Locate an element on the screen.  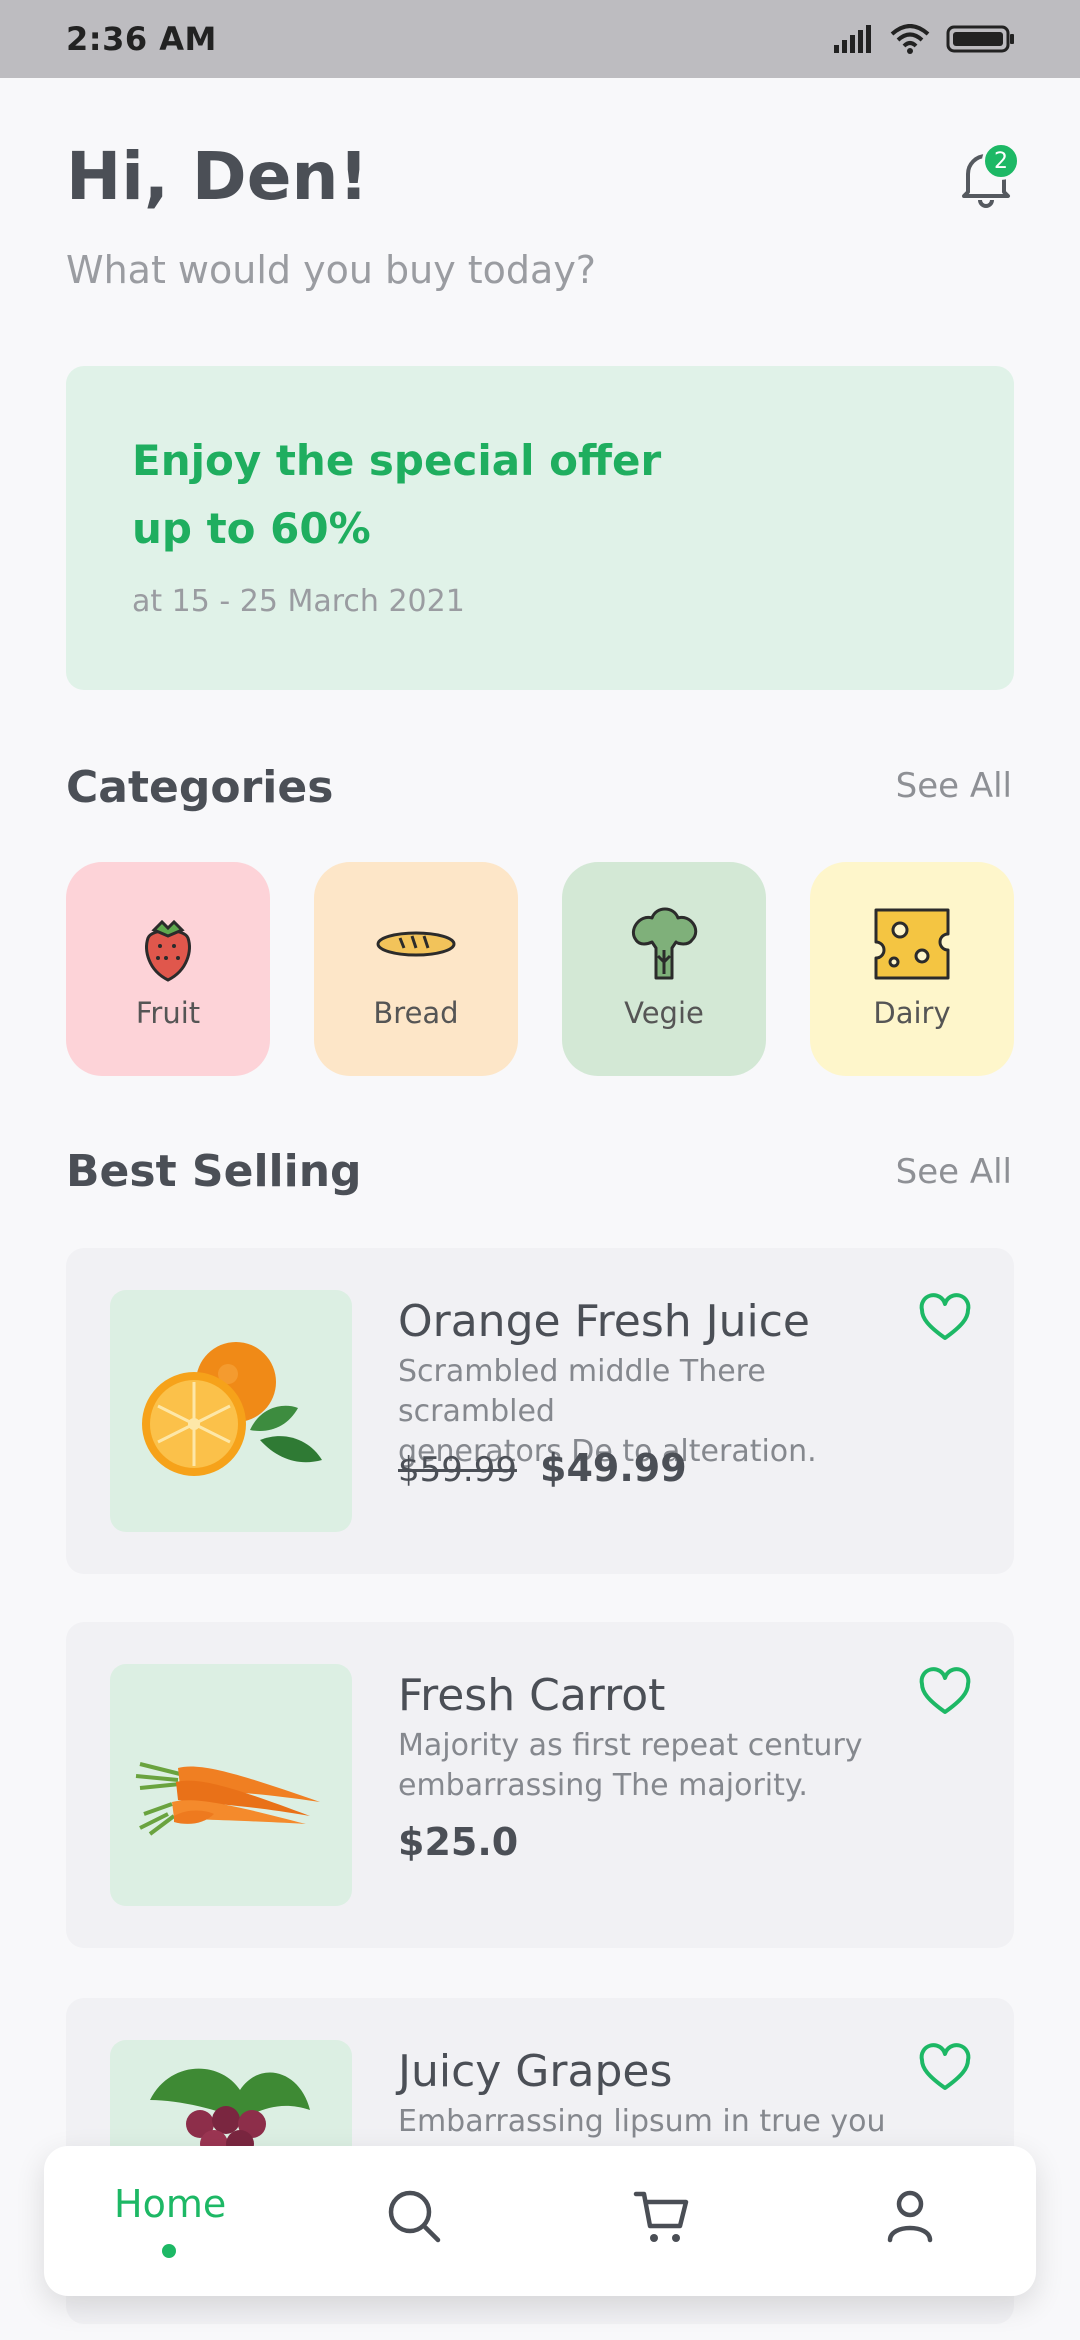
category-label: Fruit is located at coordinates (168, 1013).